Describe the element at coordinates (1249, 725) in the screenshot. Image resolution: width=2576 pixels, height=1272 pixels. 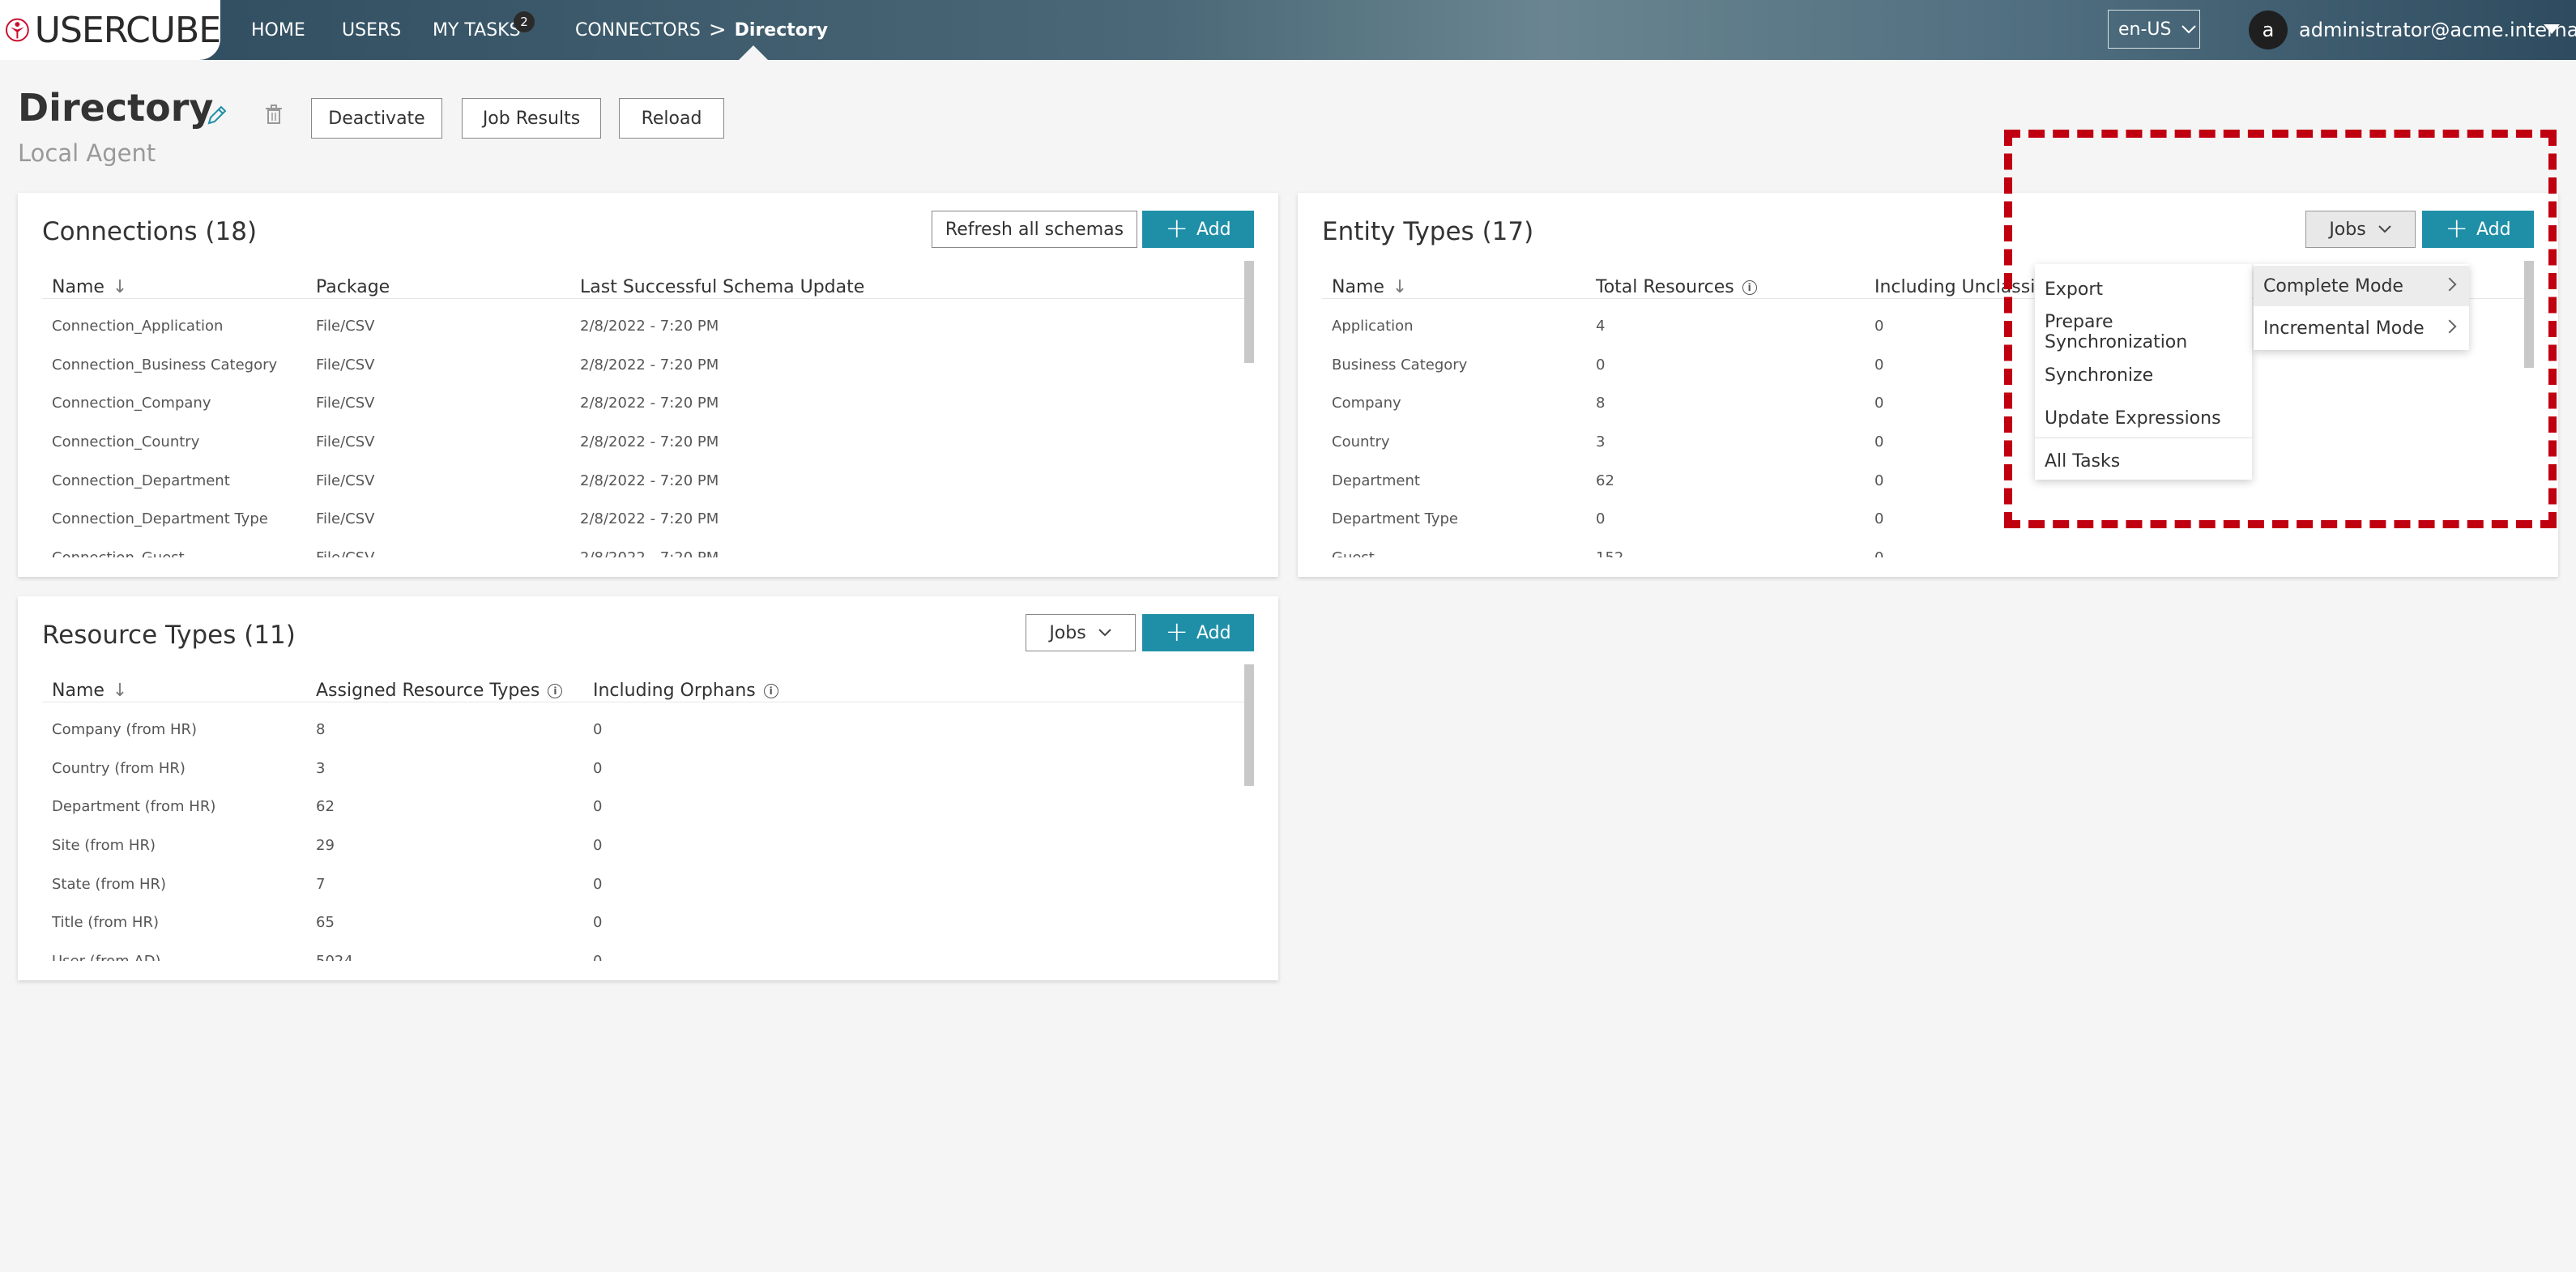
I see `resource-types-scrollbar` at that location.